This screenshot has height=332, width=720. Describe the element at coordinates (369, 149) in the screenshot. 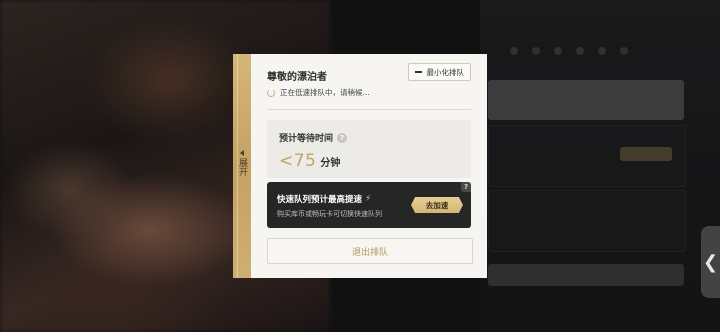

I see `wait-time-panel: 预计等待时间 ? <75 分钟` at that location.